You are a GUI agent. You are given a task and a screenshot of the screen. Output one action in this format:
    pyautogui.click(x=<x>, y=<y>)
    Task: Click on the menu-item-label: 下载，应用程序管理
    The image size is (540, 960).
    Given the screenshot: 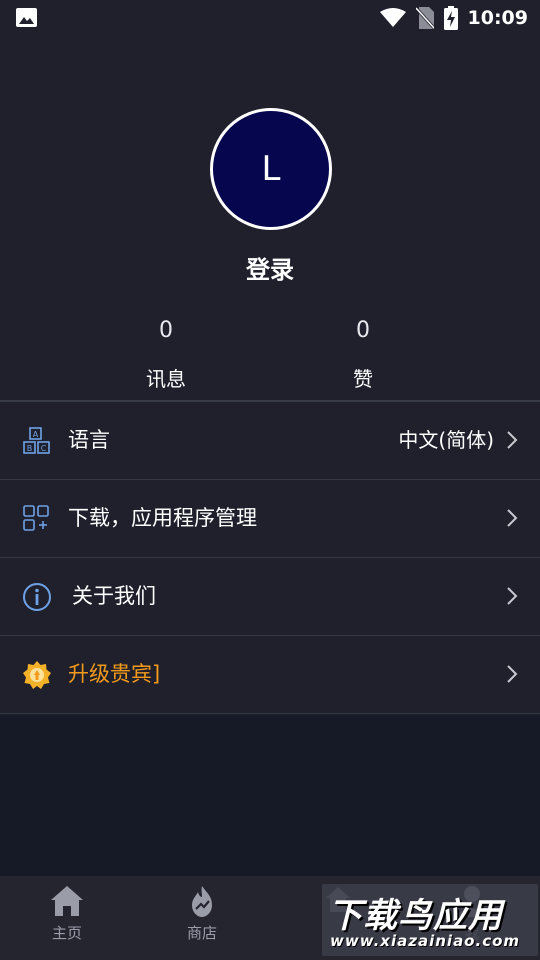 What is the action you would take?
    pyautogui.click(x=162, y=518)
    